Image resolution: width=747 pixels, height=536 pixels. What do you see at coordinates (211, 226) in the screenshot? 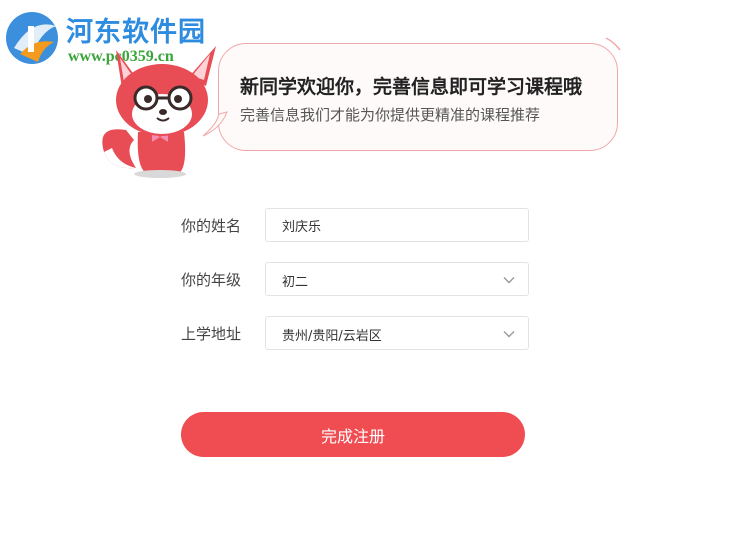
I see `name-label: 你的姓名` at bounding box center [211, 226].